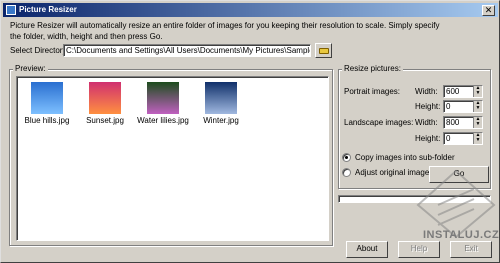 The width and height of the screenshot is (500, 263). Describe the element at coordinates (477, 106) in the screenshot. I see `portrait-height-spinner: ▲ ▼` at that location.